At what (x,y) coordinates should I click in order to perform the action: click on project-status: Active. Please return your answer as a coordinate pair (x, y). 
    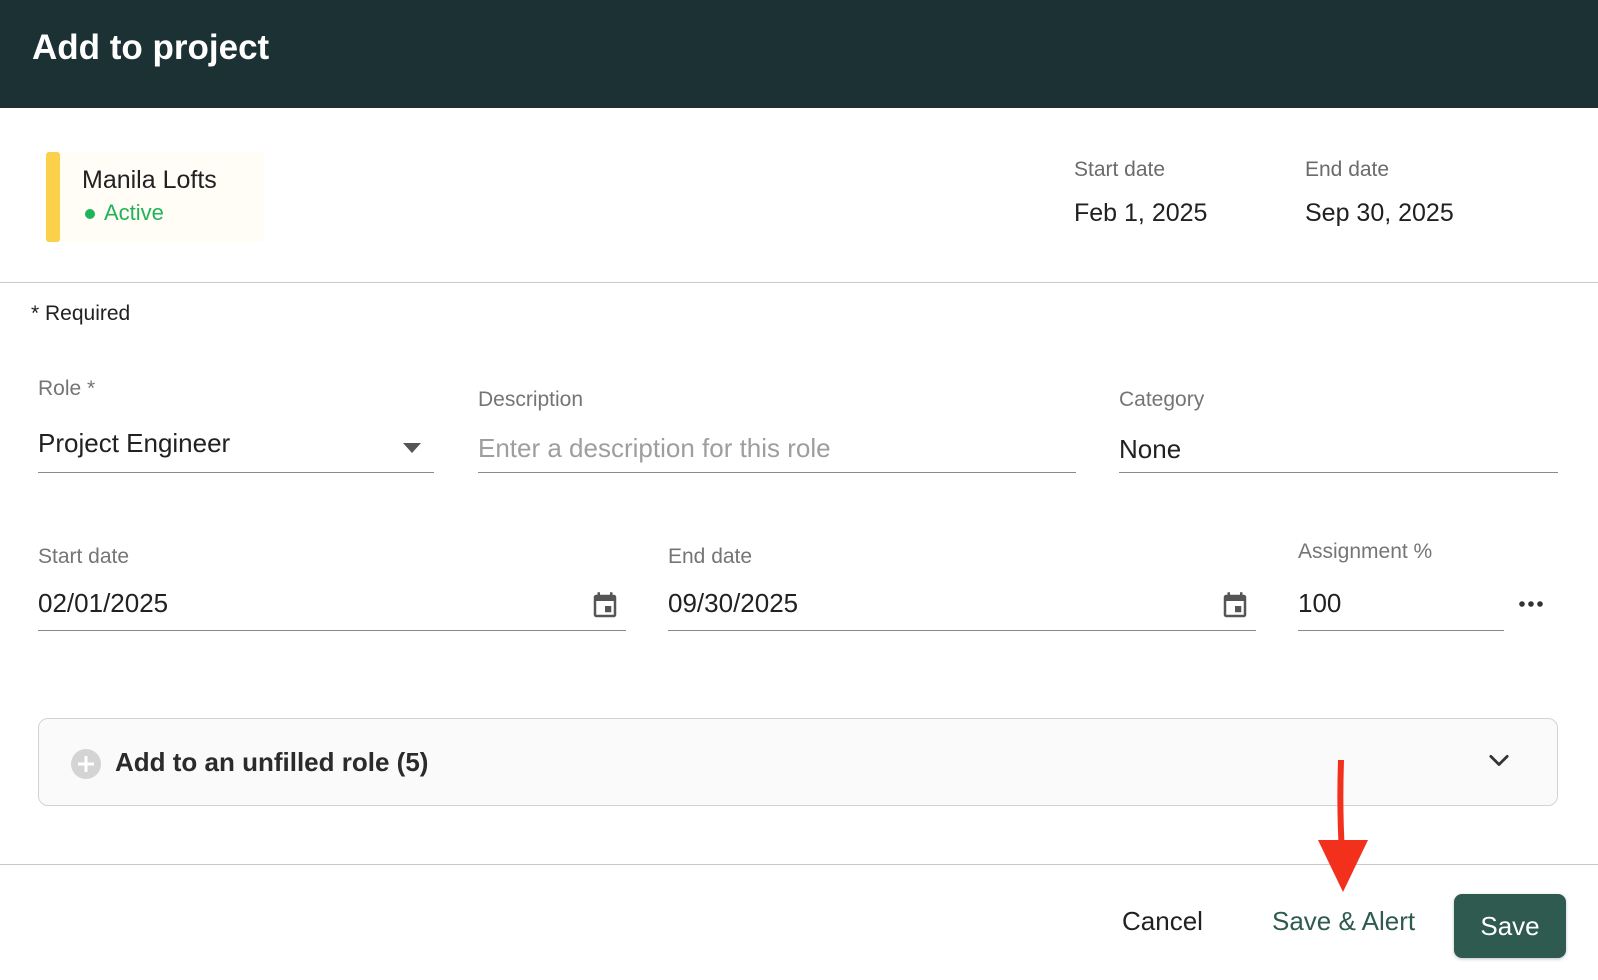
    Looking at the image, I should click on (134, 212).